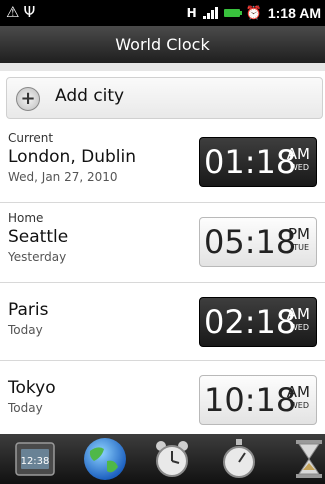 Image resolution: width=325 pixels, height=484 pixels. I want to click on signal-icon, so click(210, 13).